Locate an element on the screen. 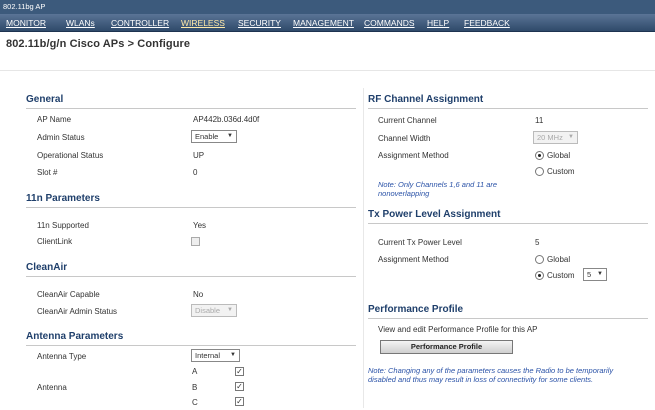 The image size is (655, 410). tx-global-label: Global is located at coordinates (559, 259).